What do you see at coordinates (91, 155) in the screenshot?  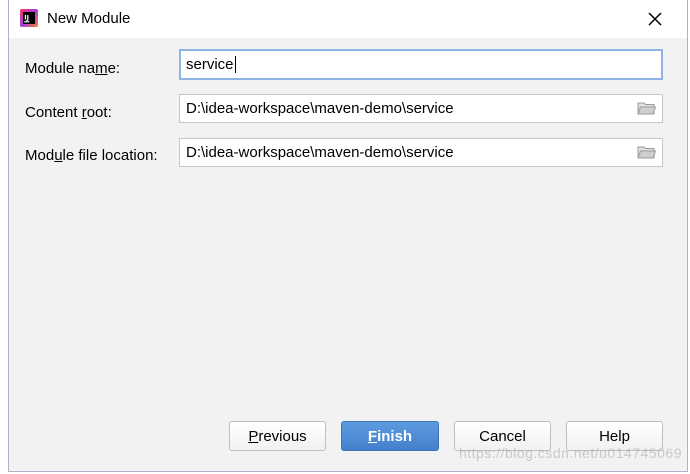 I see `module-file-location-label: Module file location:` at bounding box center [91, 155].